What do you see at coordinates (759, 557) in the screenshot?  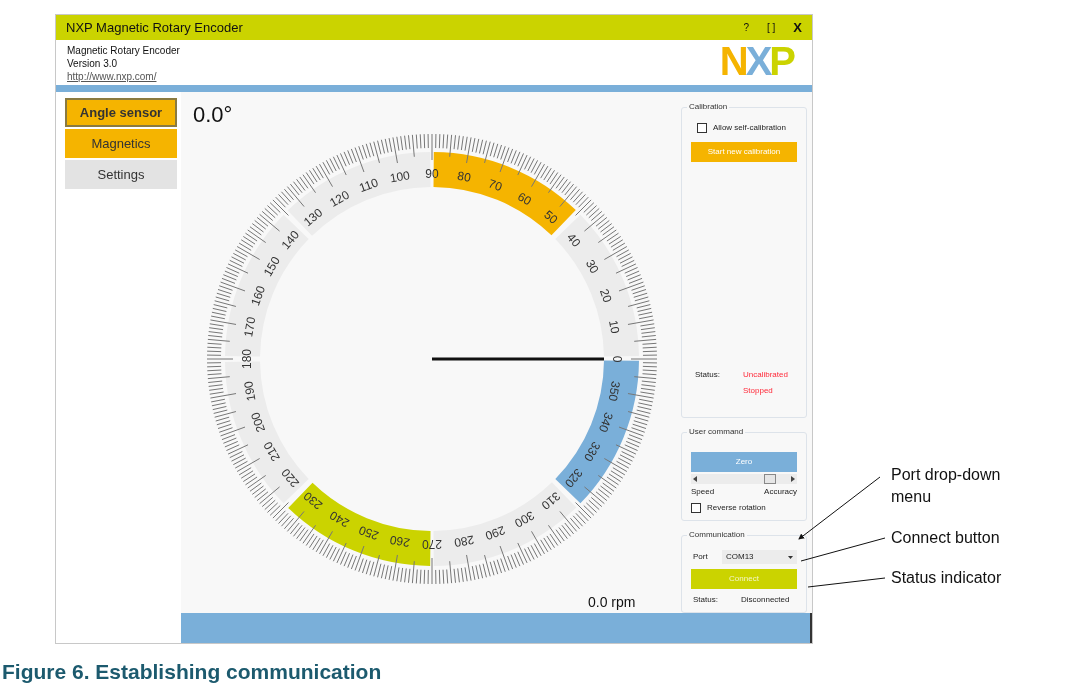 I see `port-dropdown: COM13` at bounding box center [759, 557].